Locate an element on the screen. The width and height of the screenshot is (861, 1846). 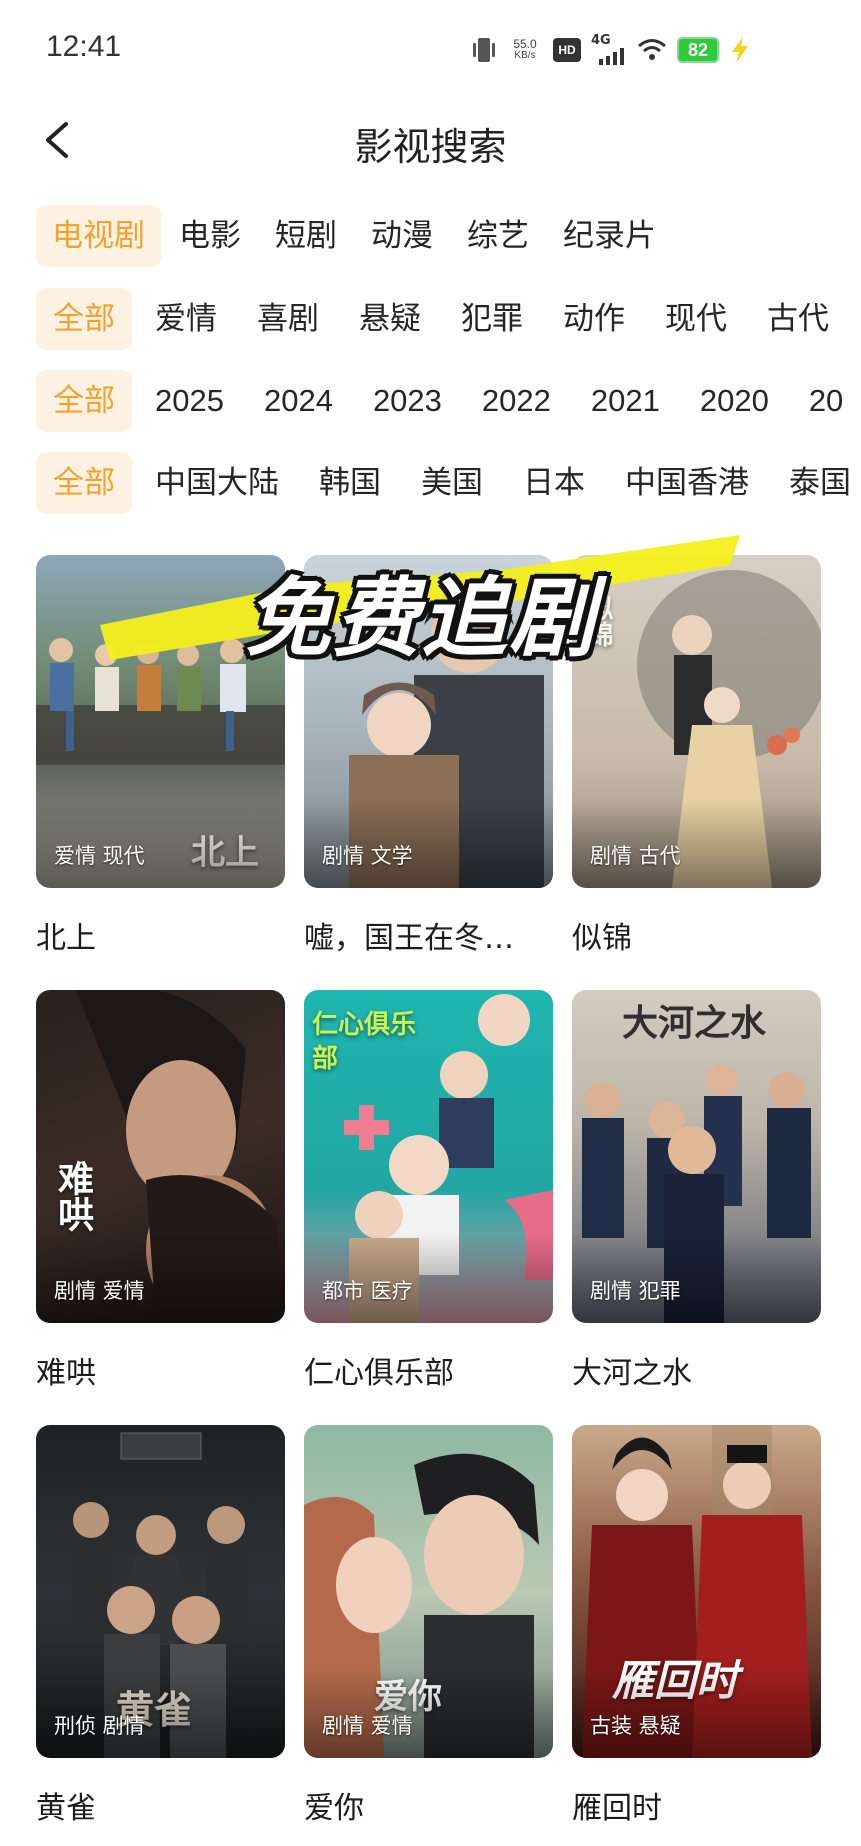
filter-row-year: 全部 2025 2024 2023 2022 2021 2020 20 is located at coordinates (448, 401).